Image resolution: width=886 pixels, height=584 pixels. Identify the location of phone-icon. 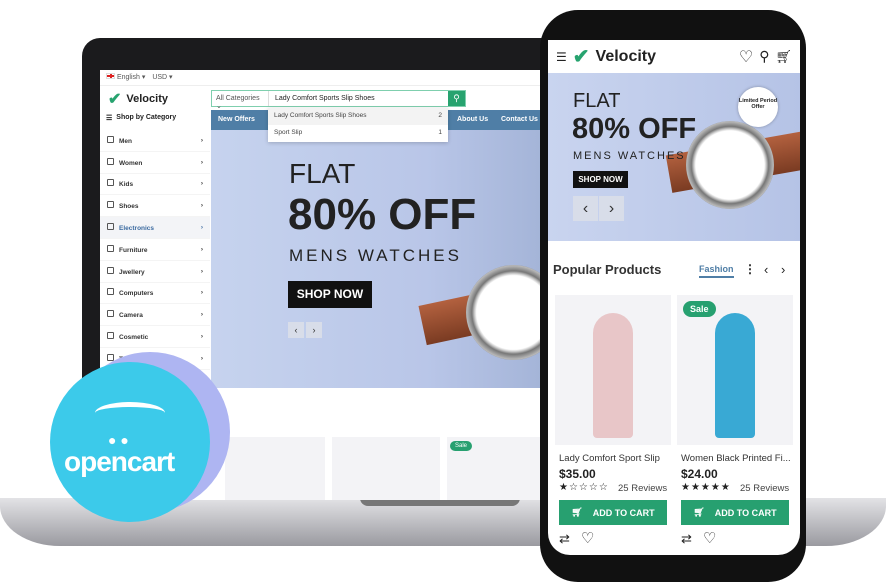
(110, 227).